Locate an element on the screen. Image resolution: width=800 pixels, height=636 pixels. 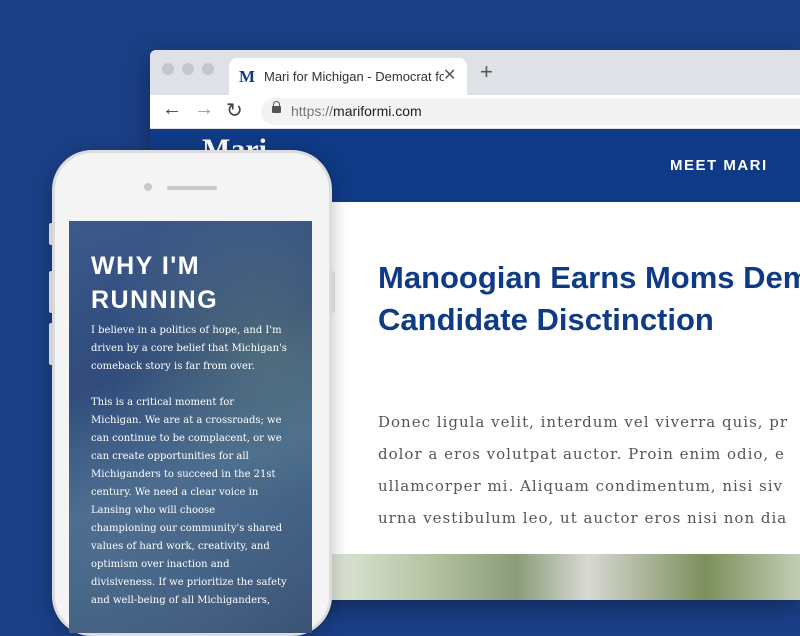
browser-toolbar: ← → ↻ https://mariformi.com is located at coordinates (475, 112).